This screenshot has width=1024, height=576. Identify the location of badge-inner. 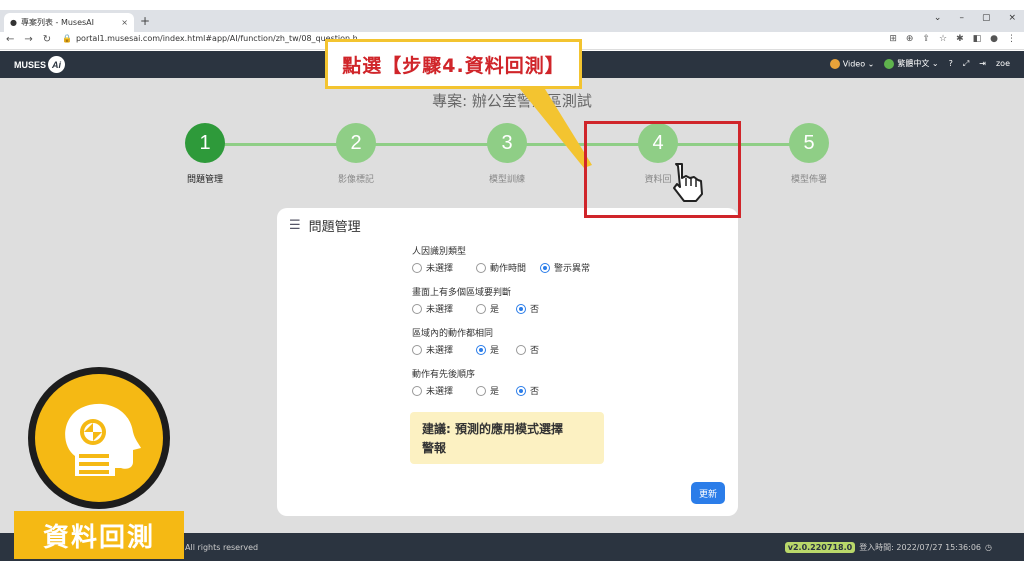
(99, 438).